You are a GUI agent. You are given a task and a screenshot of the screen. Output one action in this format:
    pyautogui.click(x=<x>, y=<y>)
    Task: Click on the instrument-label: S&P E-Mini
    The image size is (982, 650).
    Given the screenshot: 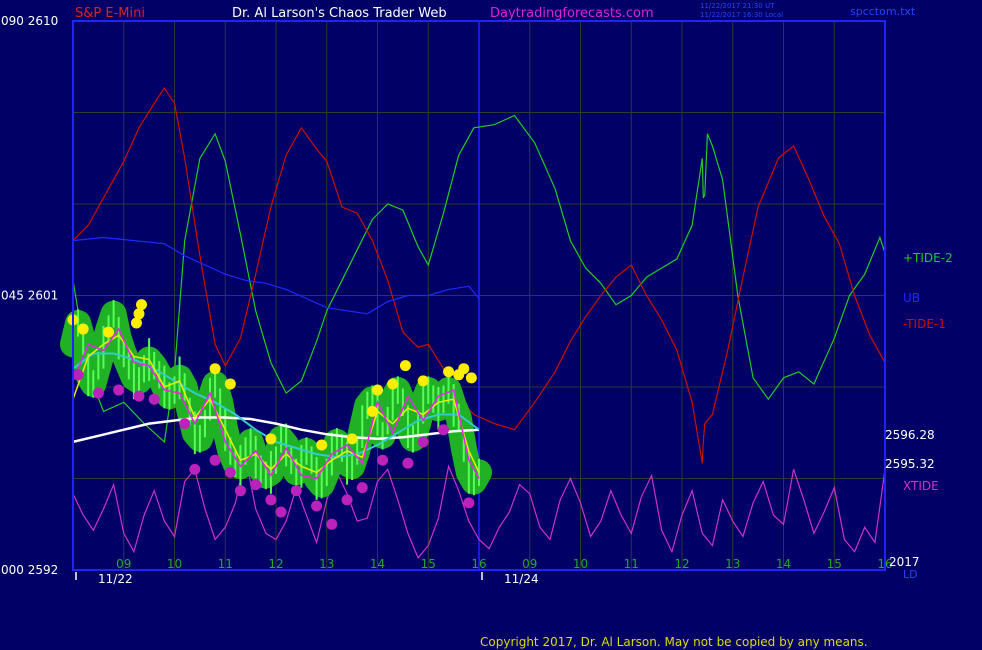 What is the action you would take?
    pyautogui.click(x=110, y=13)
    